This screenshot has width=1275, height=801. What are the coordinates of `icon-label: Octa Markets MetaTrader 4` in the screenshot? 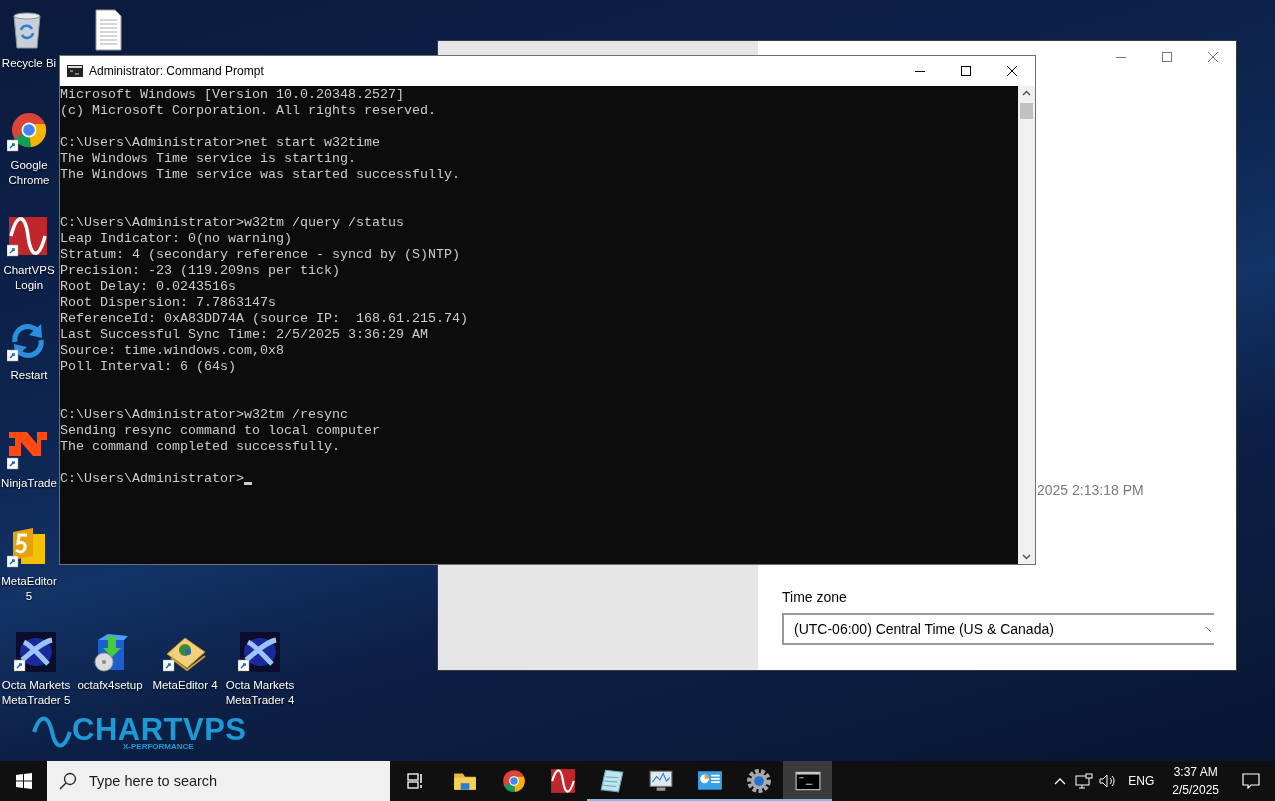 It's located at (260, 693).